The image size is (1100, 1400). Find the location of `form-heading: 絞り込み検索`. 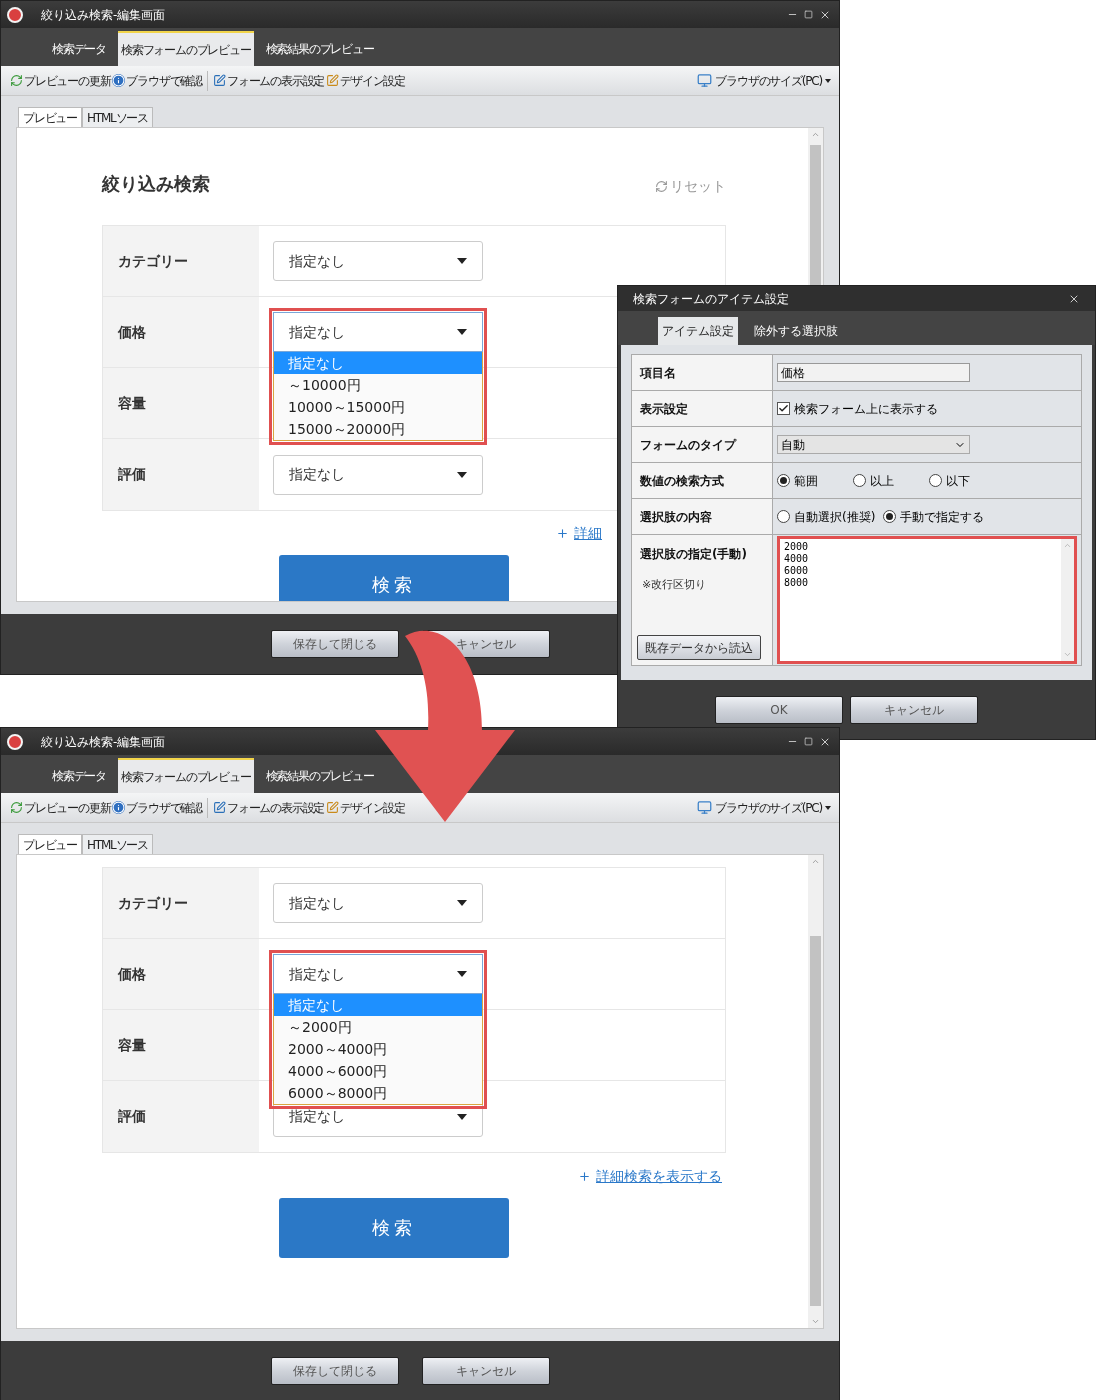

form-heading: 絞り込み検索 is located at coordinates (156, 184).